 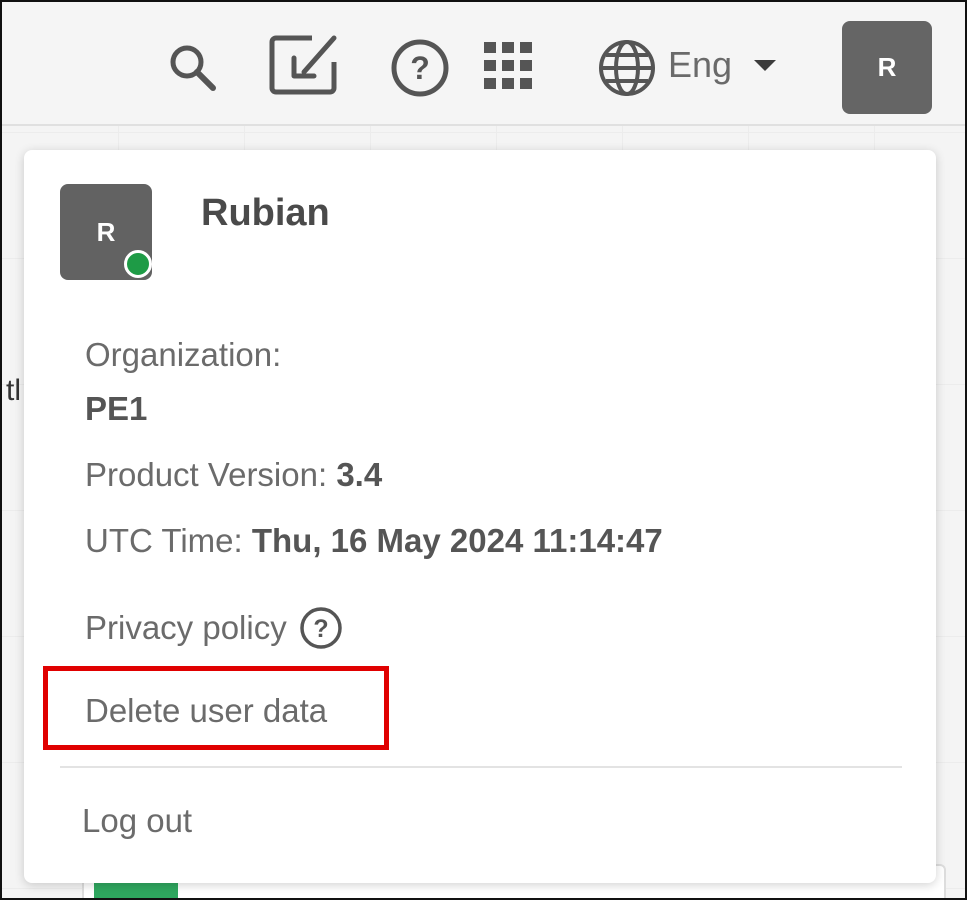 What do you see at coordinates (13, 390) in the screenshot?
I see `background-text: tl` at bounding box center [13, 390].